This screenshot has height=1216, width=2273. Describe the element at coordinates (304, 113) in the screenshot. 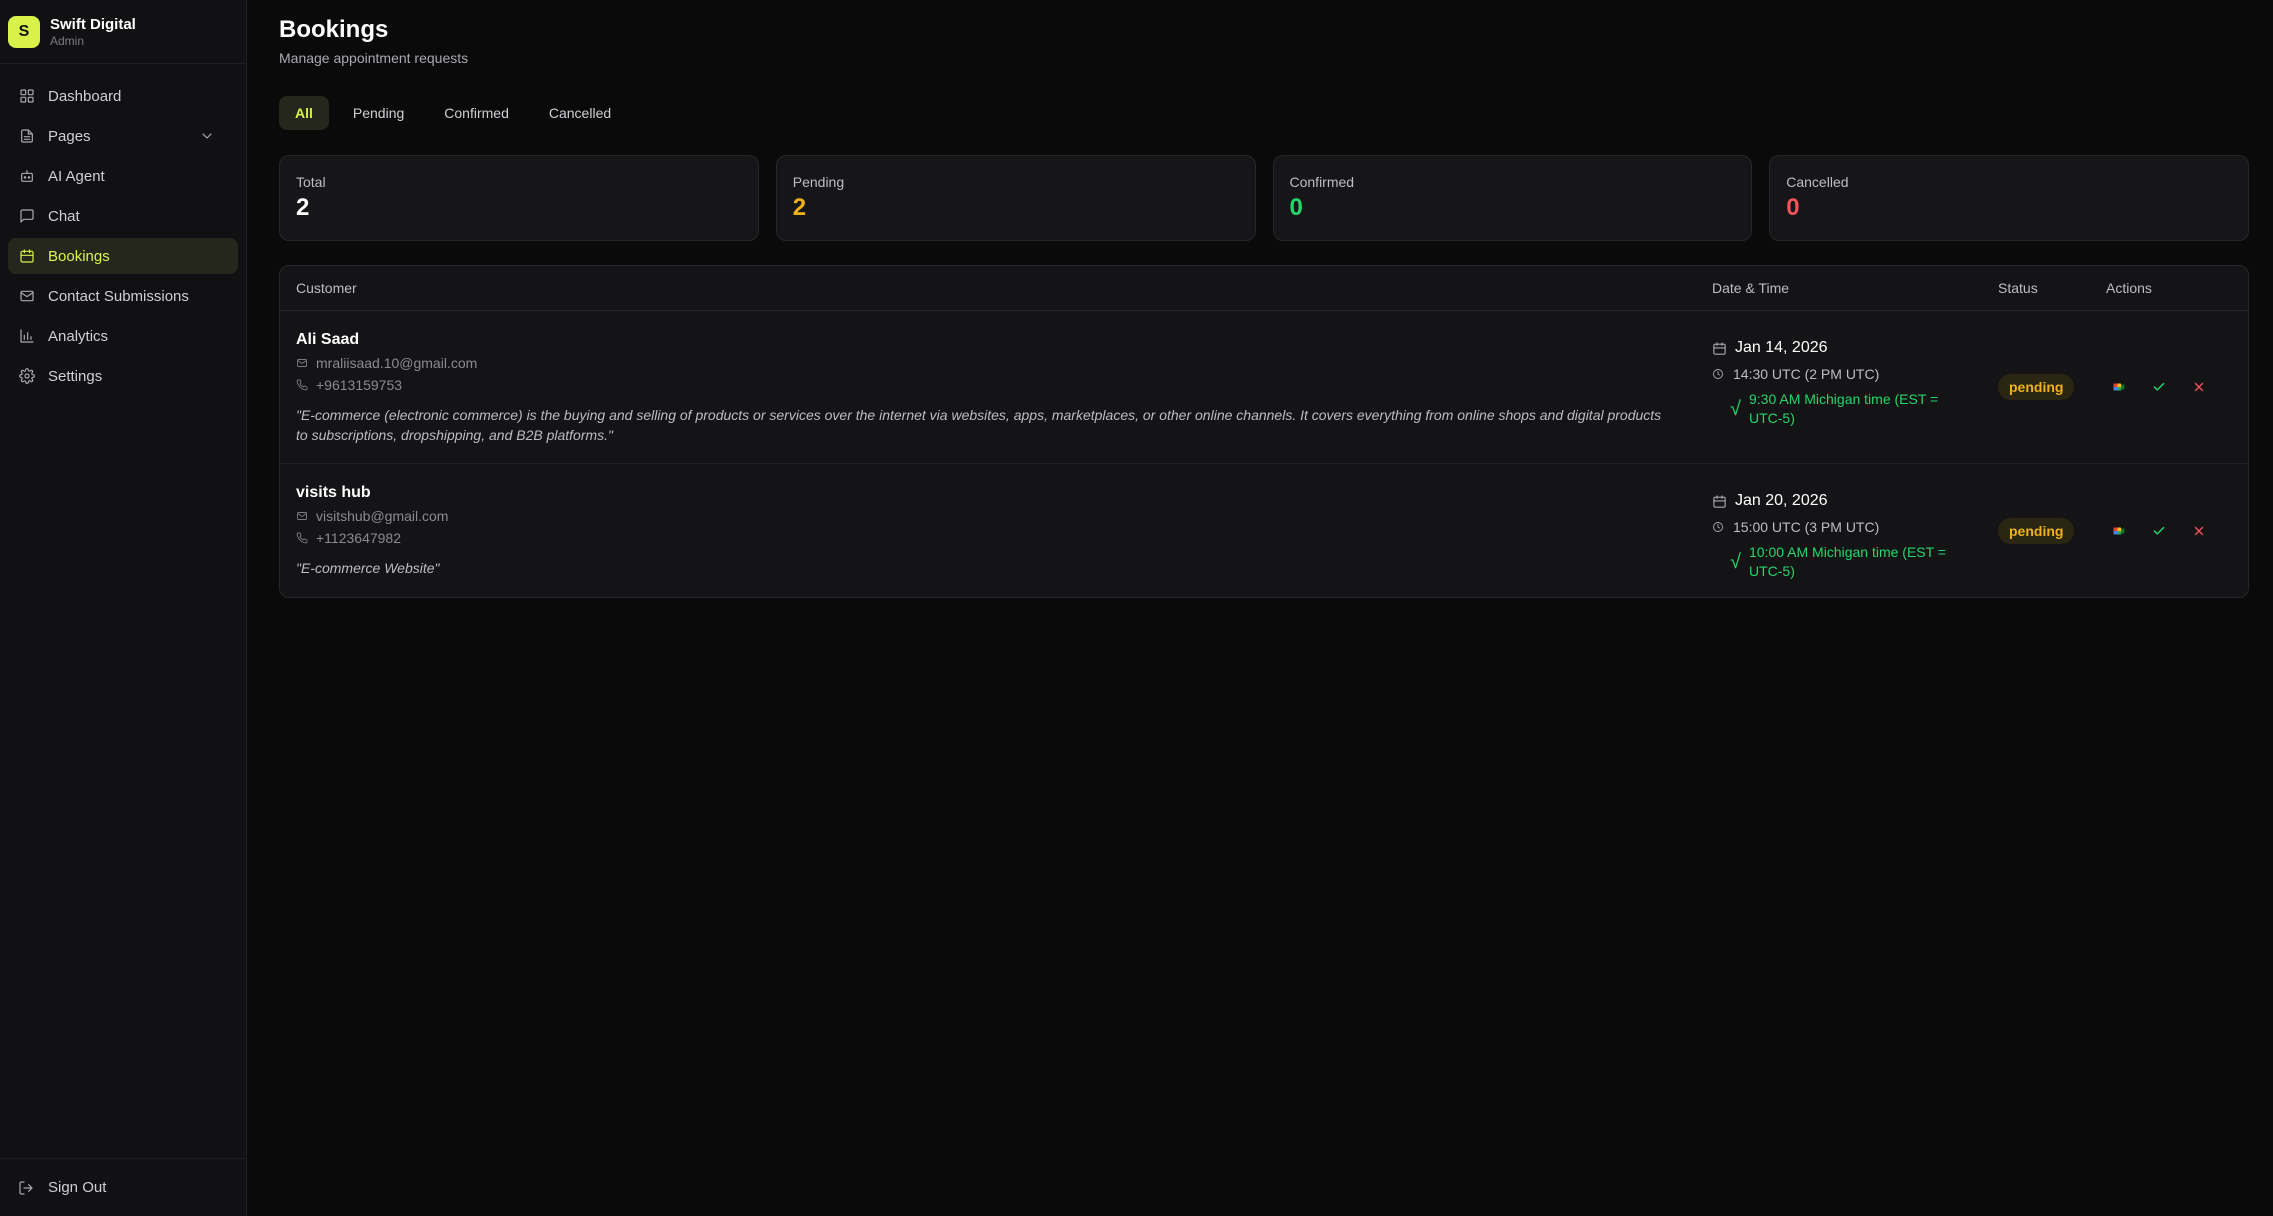

I see `tab-all: All` at that location.